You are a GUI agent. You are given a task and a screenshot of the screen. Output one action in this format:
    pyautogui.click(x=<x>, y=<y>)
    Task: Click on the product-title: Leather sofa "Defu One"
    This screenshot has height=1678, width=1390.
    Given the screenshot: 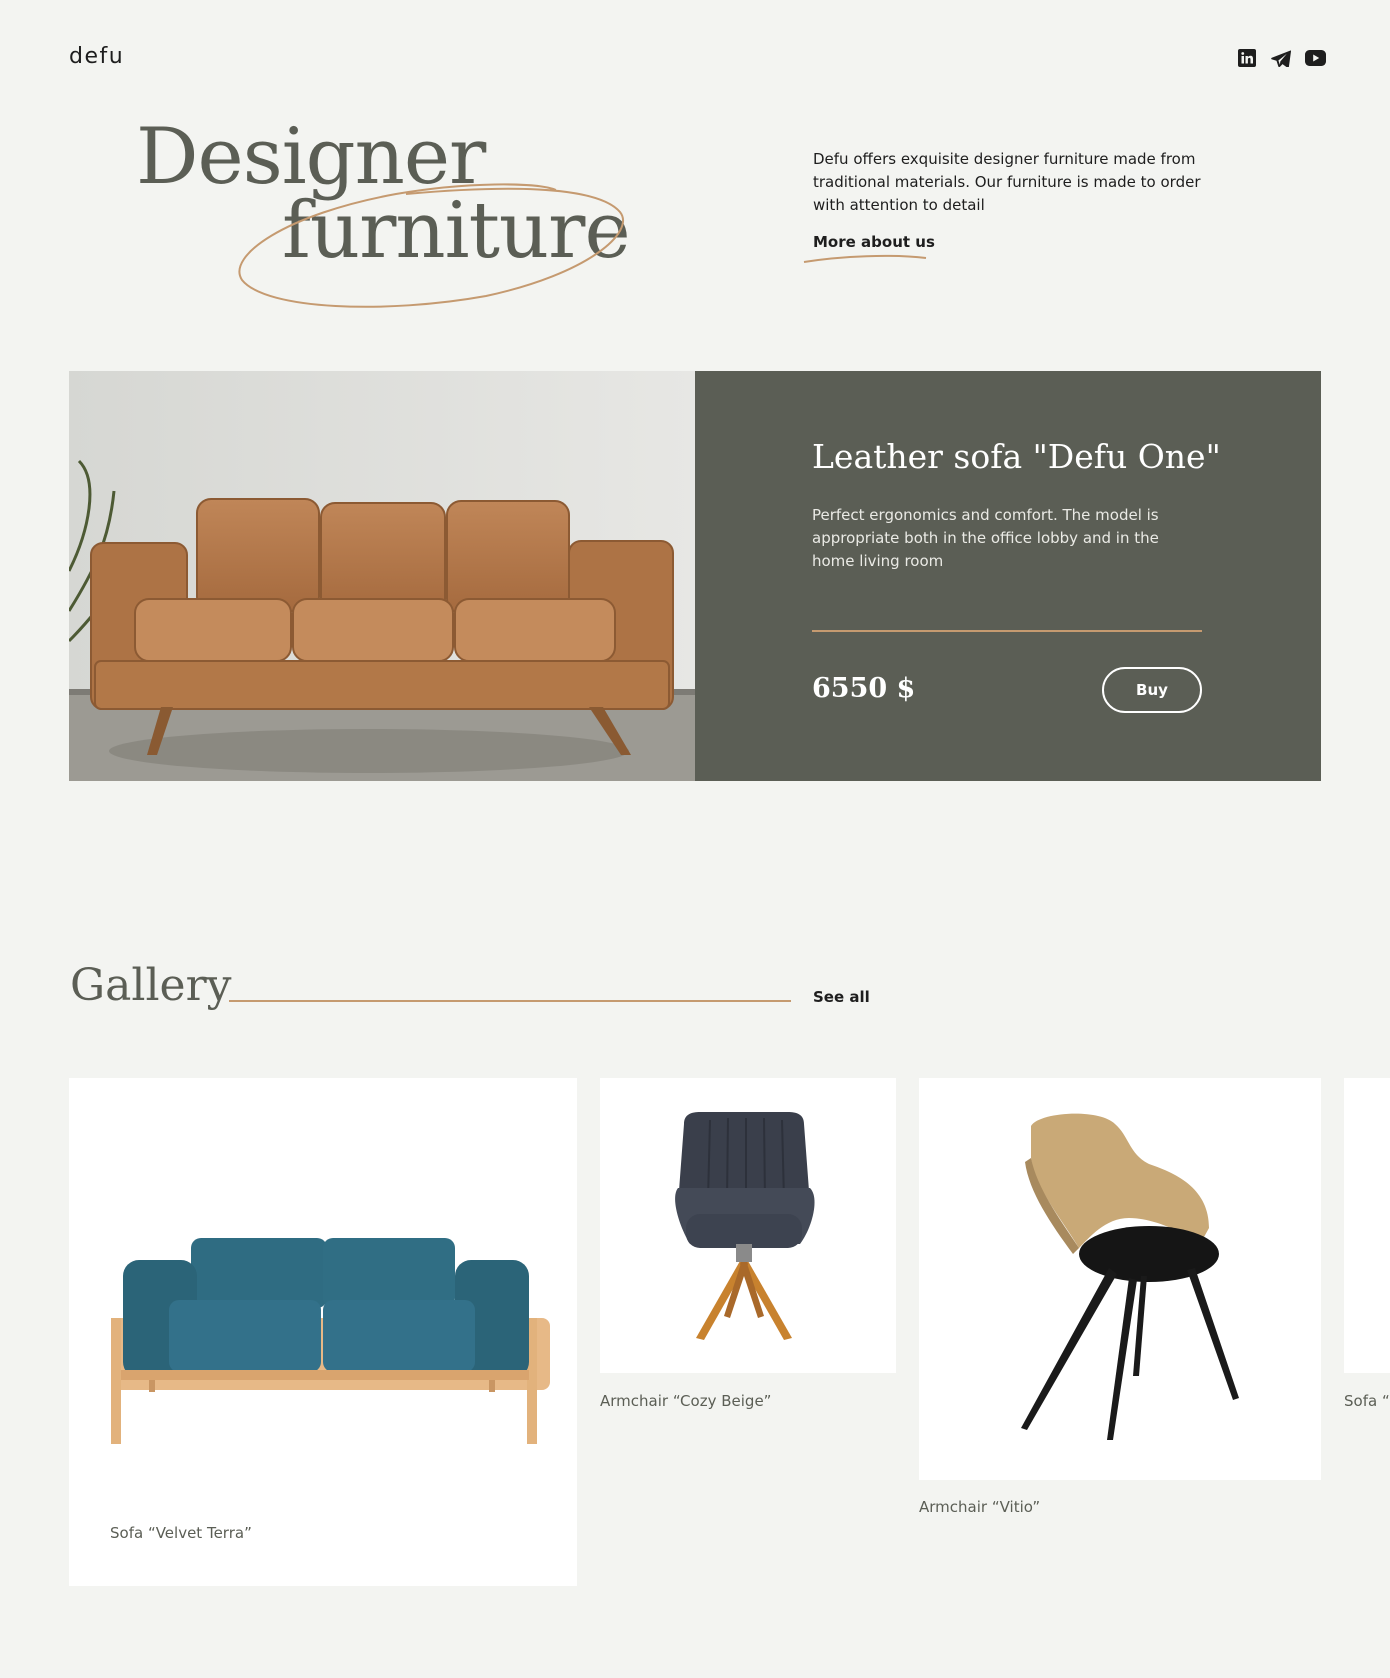 What is the action you would take?
    pyautogui.click(x=1016, y=456)
    